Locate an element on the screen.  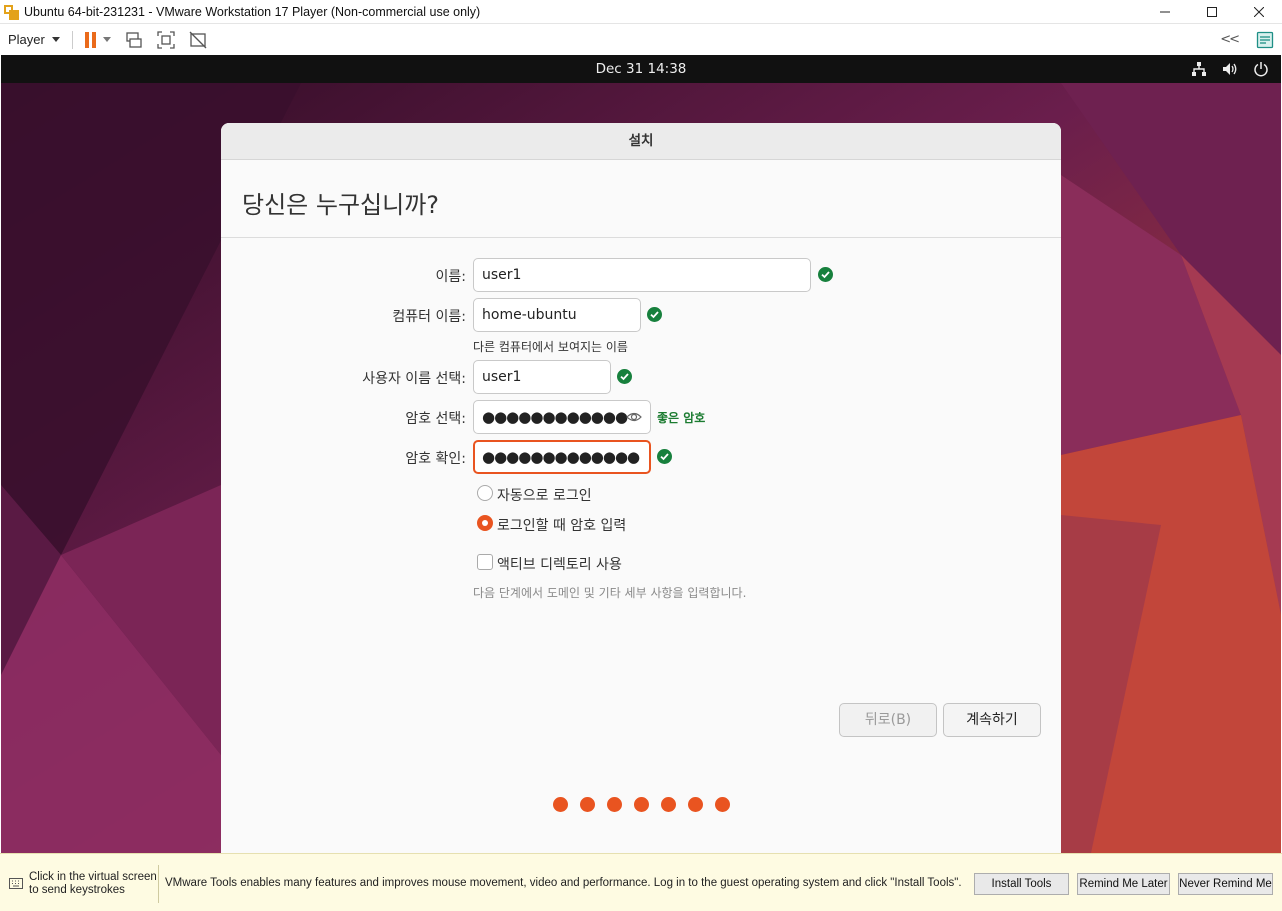
password-strength: 좋은 암호 is located at coordinates (681, 418).